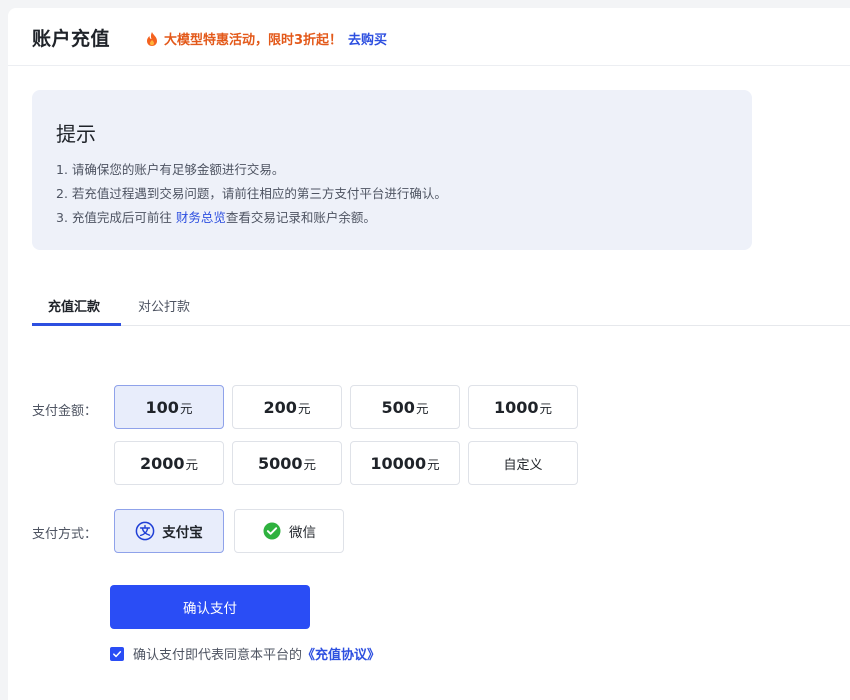  I want to click on amount-option-10000: 10000 元, so click(405, 463).